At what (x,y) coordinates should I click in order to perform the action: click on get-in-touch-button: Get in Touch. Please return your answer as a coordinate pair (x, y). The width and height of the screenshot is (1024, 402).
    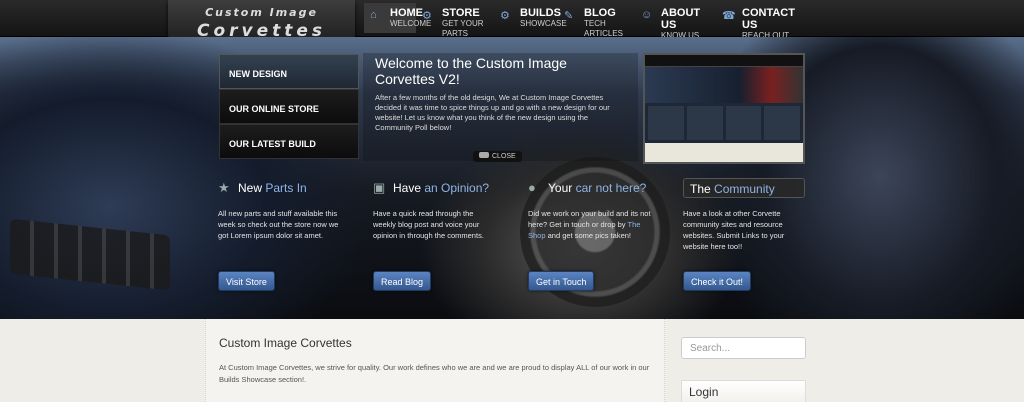
    Looking at the image, I should click on (561, 281).